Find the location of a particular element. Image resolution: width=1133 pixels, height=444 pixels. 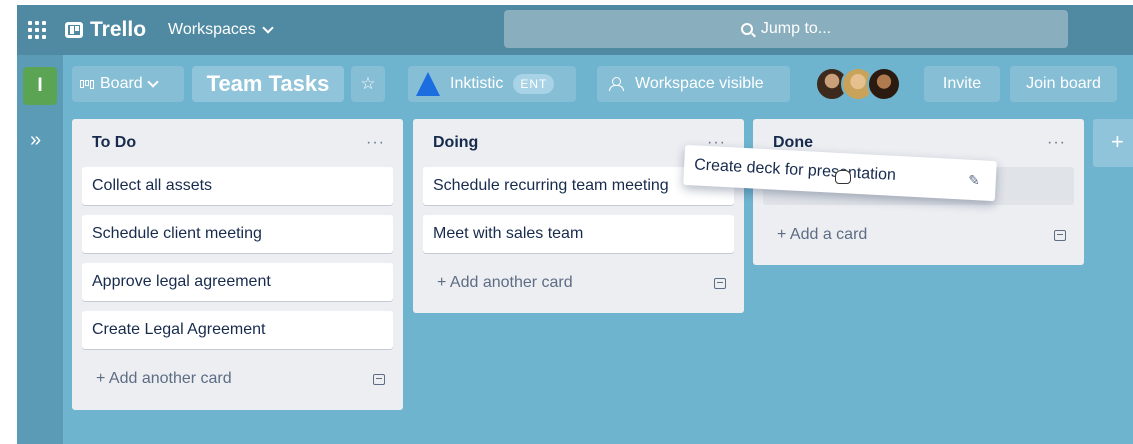

apps-grid-icon is located at coordinates (37, 30).